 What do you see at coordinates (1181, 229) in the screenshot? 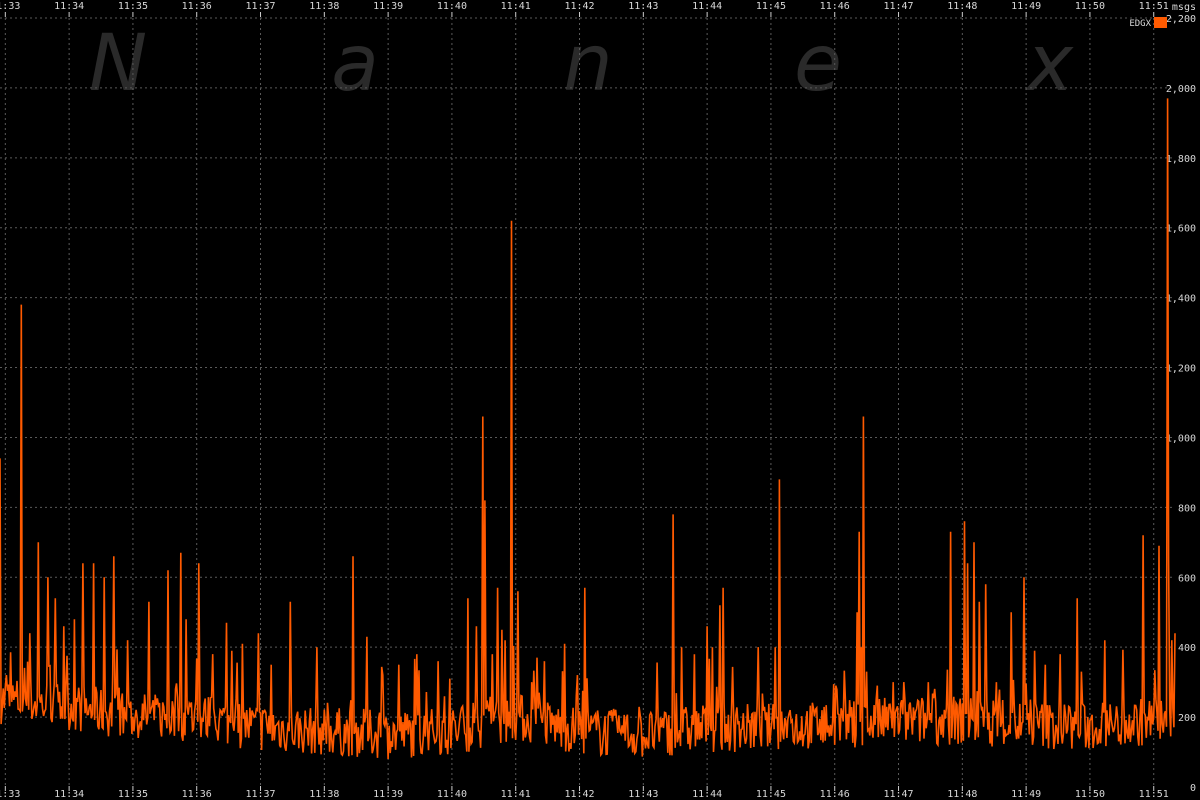
I see `y-tick-label: 1,600` at bounding box center [1181, 229].